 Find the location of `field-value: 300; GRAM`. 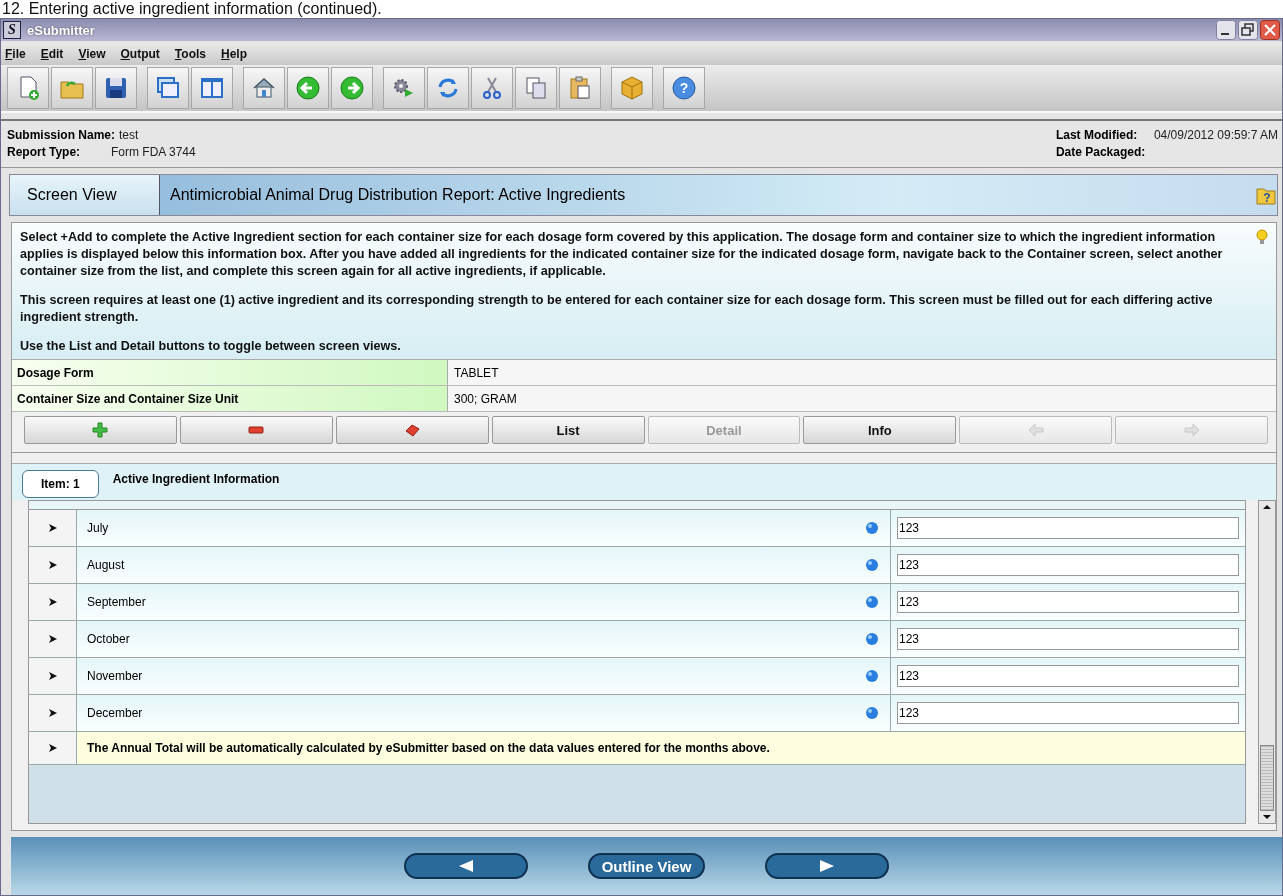

field-value: 300; GRAM is located at coordinates (862, 398).